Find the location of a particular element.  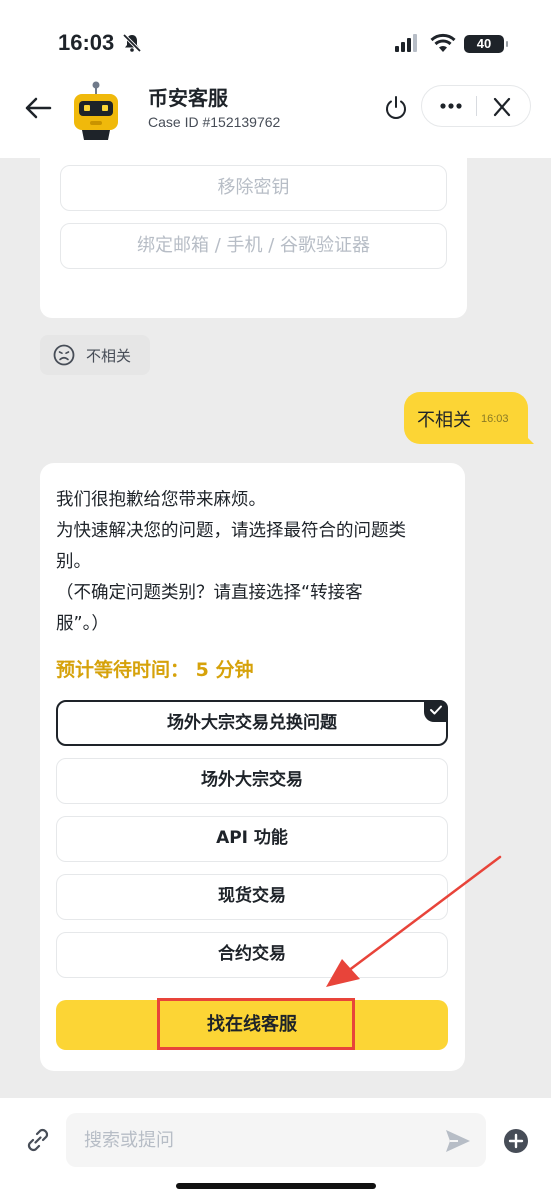

not-relevant-button: 不相关 is located at coordinates (95, 355).